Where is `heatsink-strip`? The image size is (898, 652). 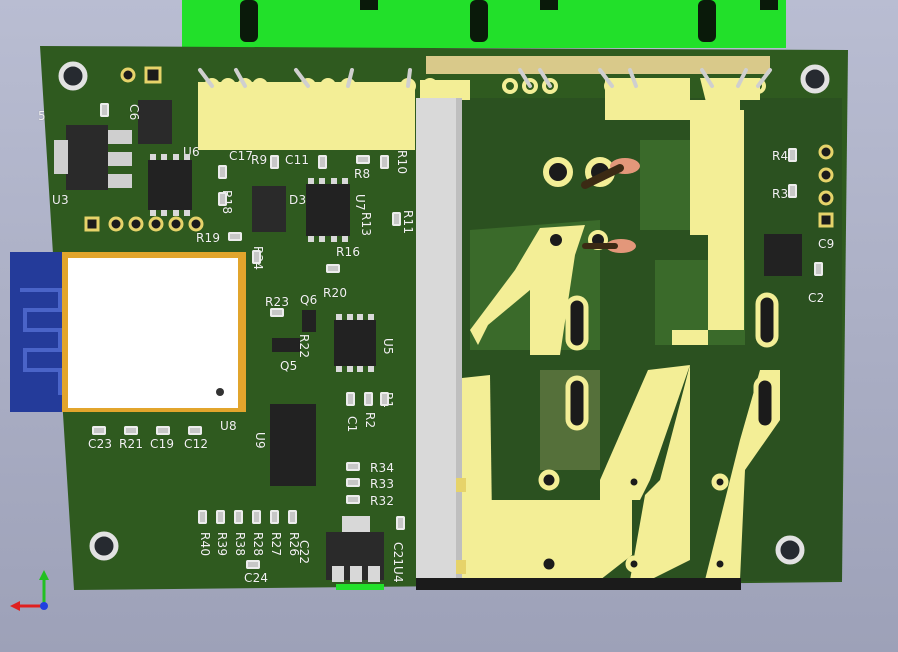 heatsink-strip is located at coordinates (439, 340).